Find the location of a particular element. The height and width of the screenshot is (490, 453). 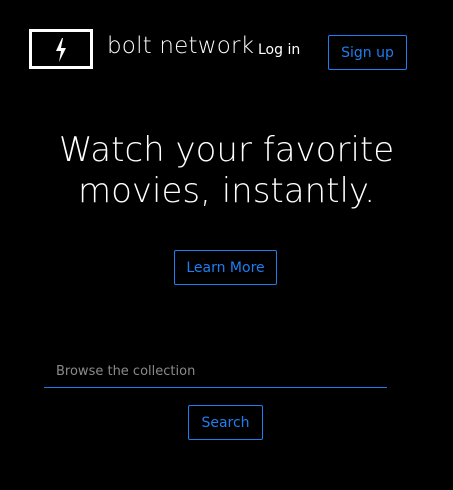

signup-button: Sign up is located at coordinates (367, 52).